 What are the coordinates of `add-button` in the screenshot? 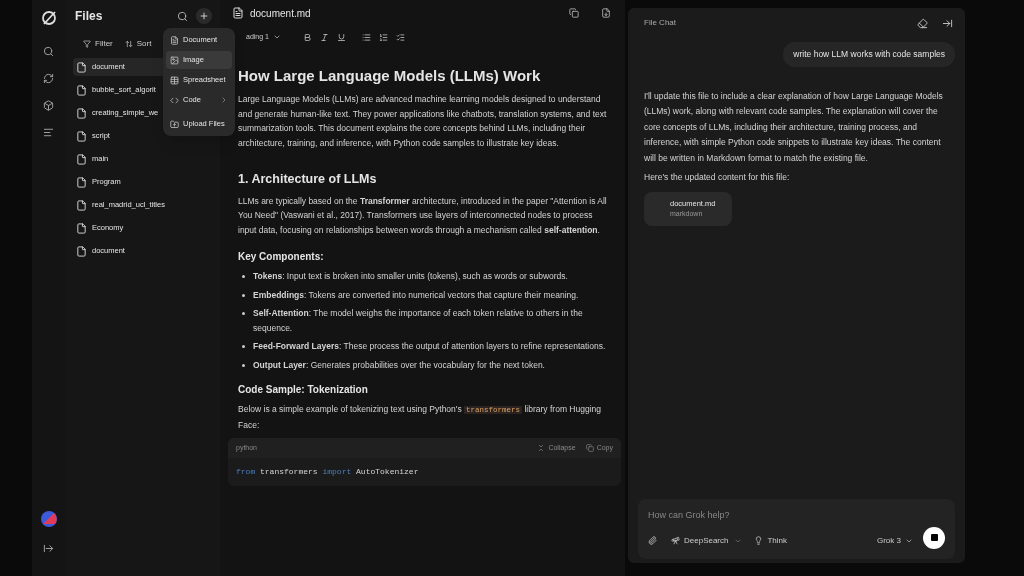 It's located at (204, 16).